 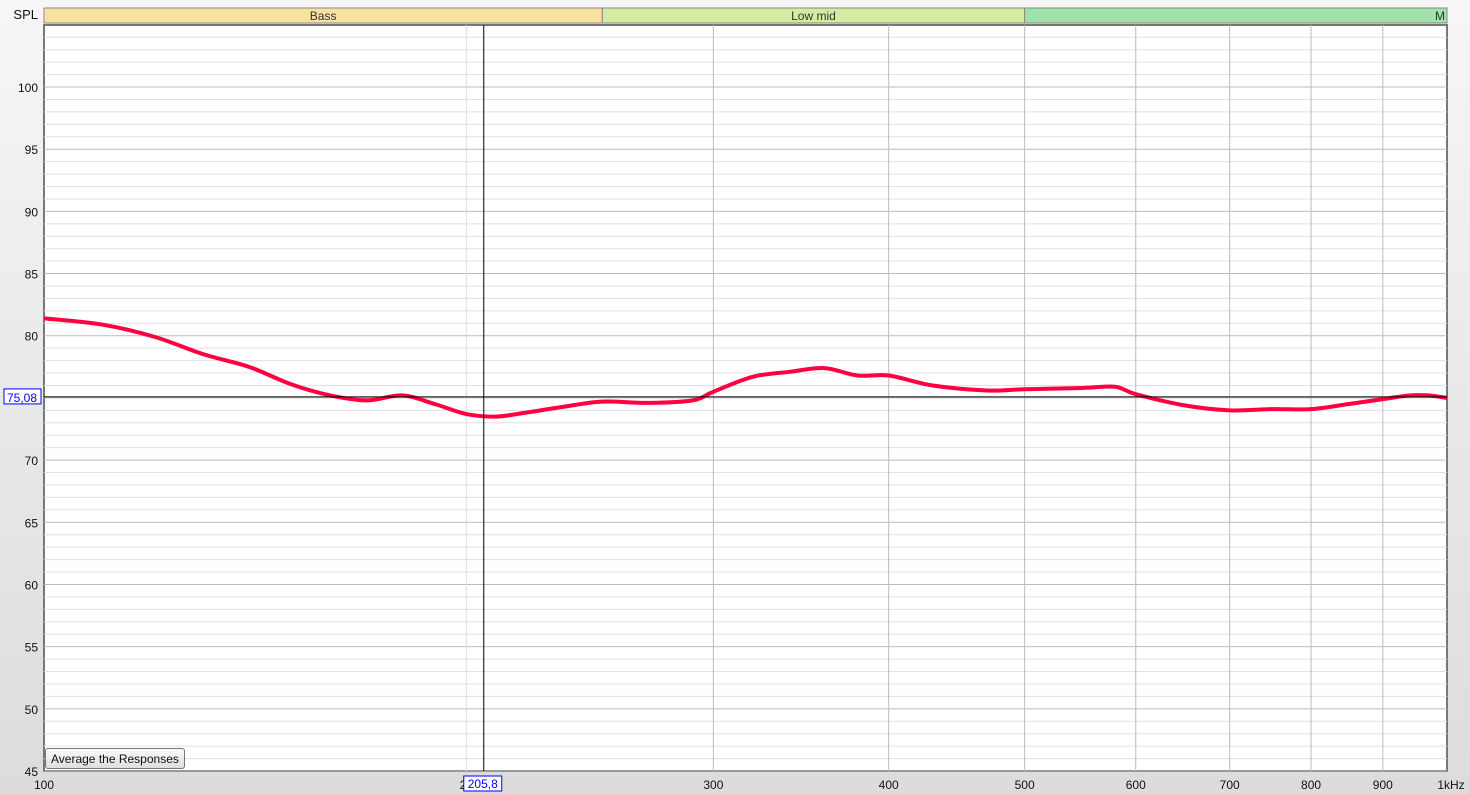 I want to click on y-tick-label: 70, so click(x=32, y=461).